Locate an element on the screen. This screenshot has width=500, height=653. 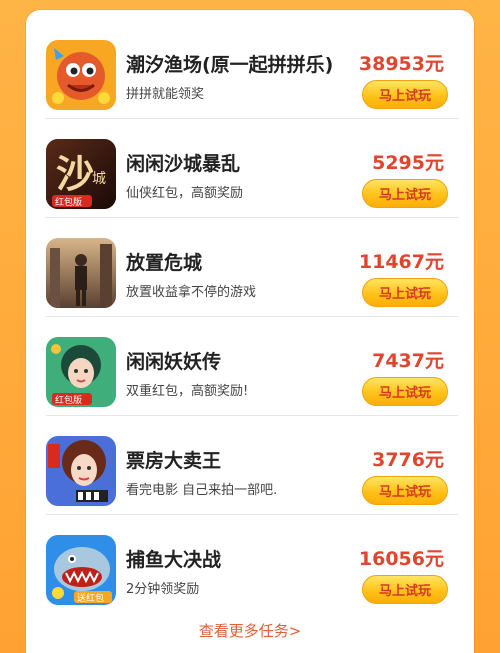
game-desc: 放置收益拿不停的游戏 is located at coordinates (191, 292).